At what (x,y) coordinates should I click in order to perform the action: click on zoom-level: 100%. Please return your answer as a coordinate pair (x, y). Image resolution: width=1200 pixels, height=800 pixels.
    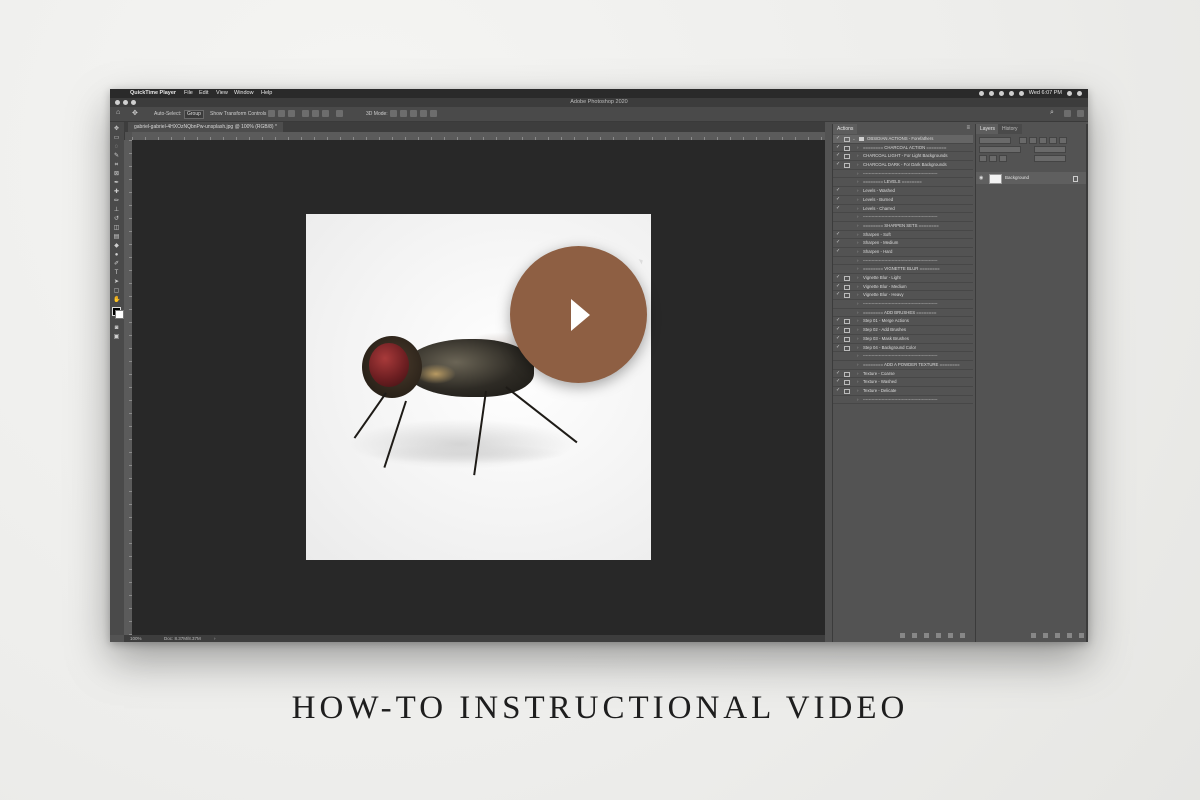
    Looking at the image, I should click on (136, 638).